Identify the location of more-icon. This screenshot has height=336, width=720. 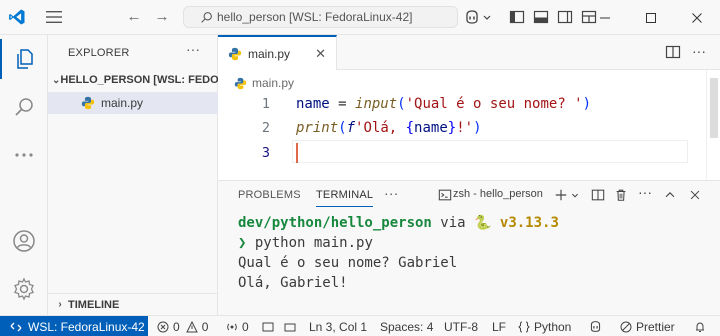
(24, 155).